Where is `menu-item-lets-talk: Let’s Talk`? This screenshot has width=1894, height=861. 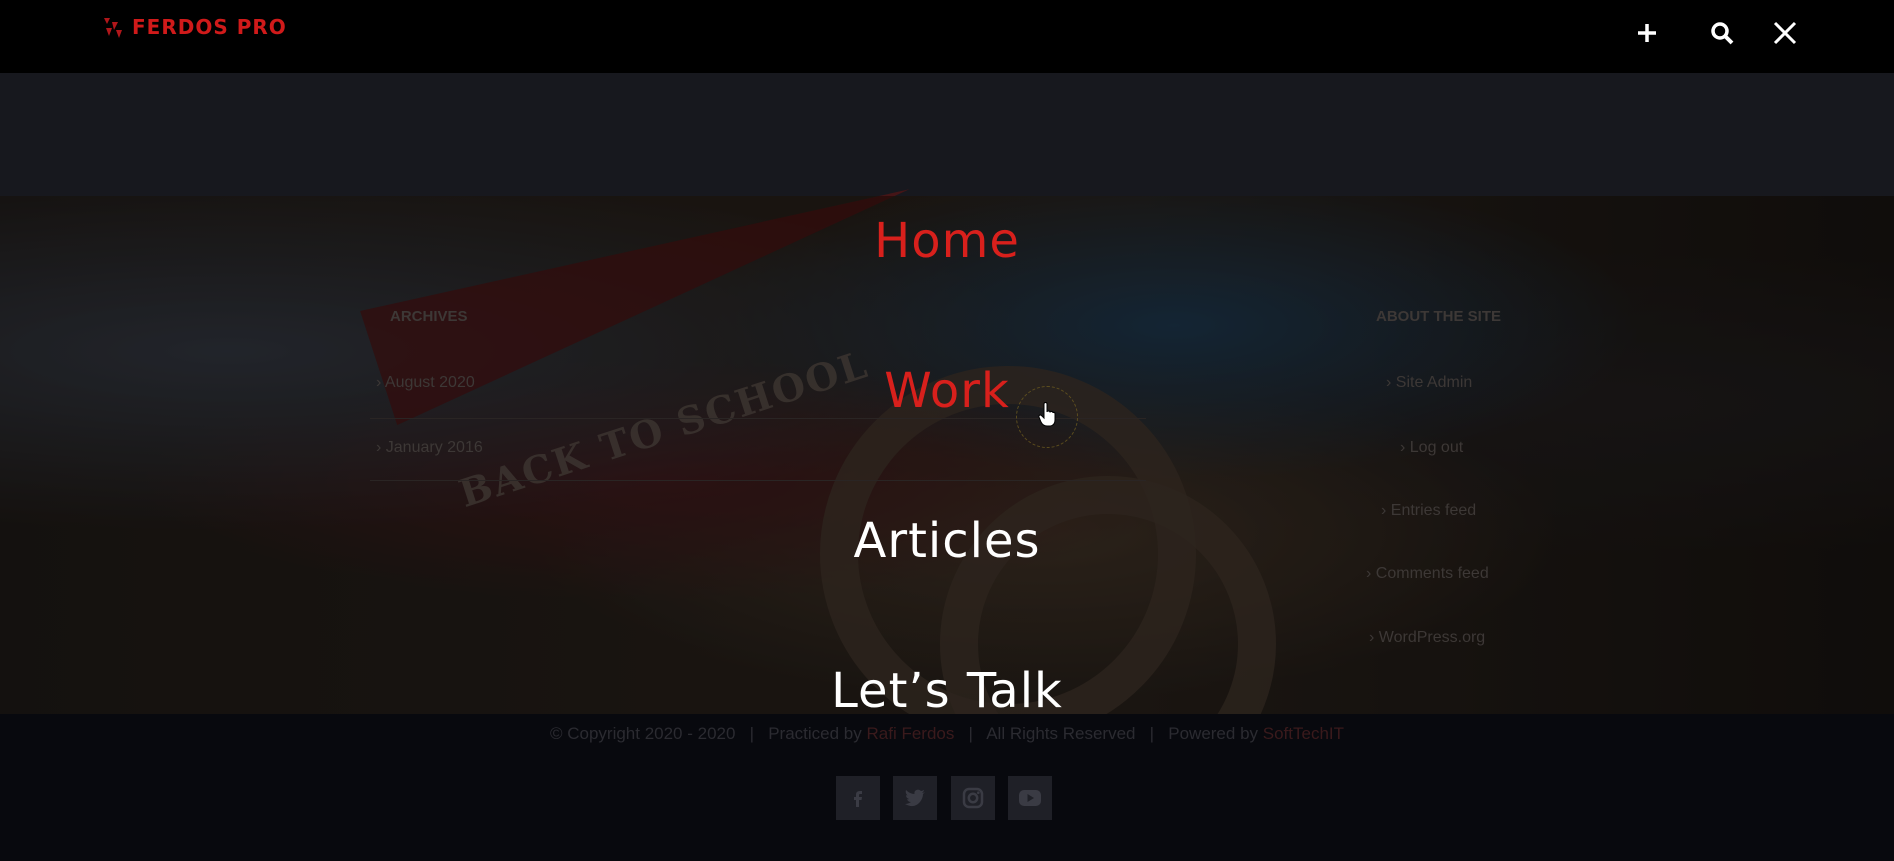
menu-item-lets-talk: Let’s Talk is located at coordinates (947, 691).